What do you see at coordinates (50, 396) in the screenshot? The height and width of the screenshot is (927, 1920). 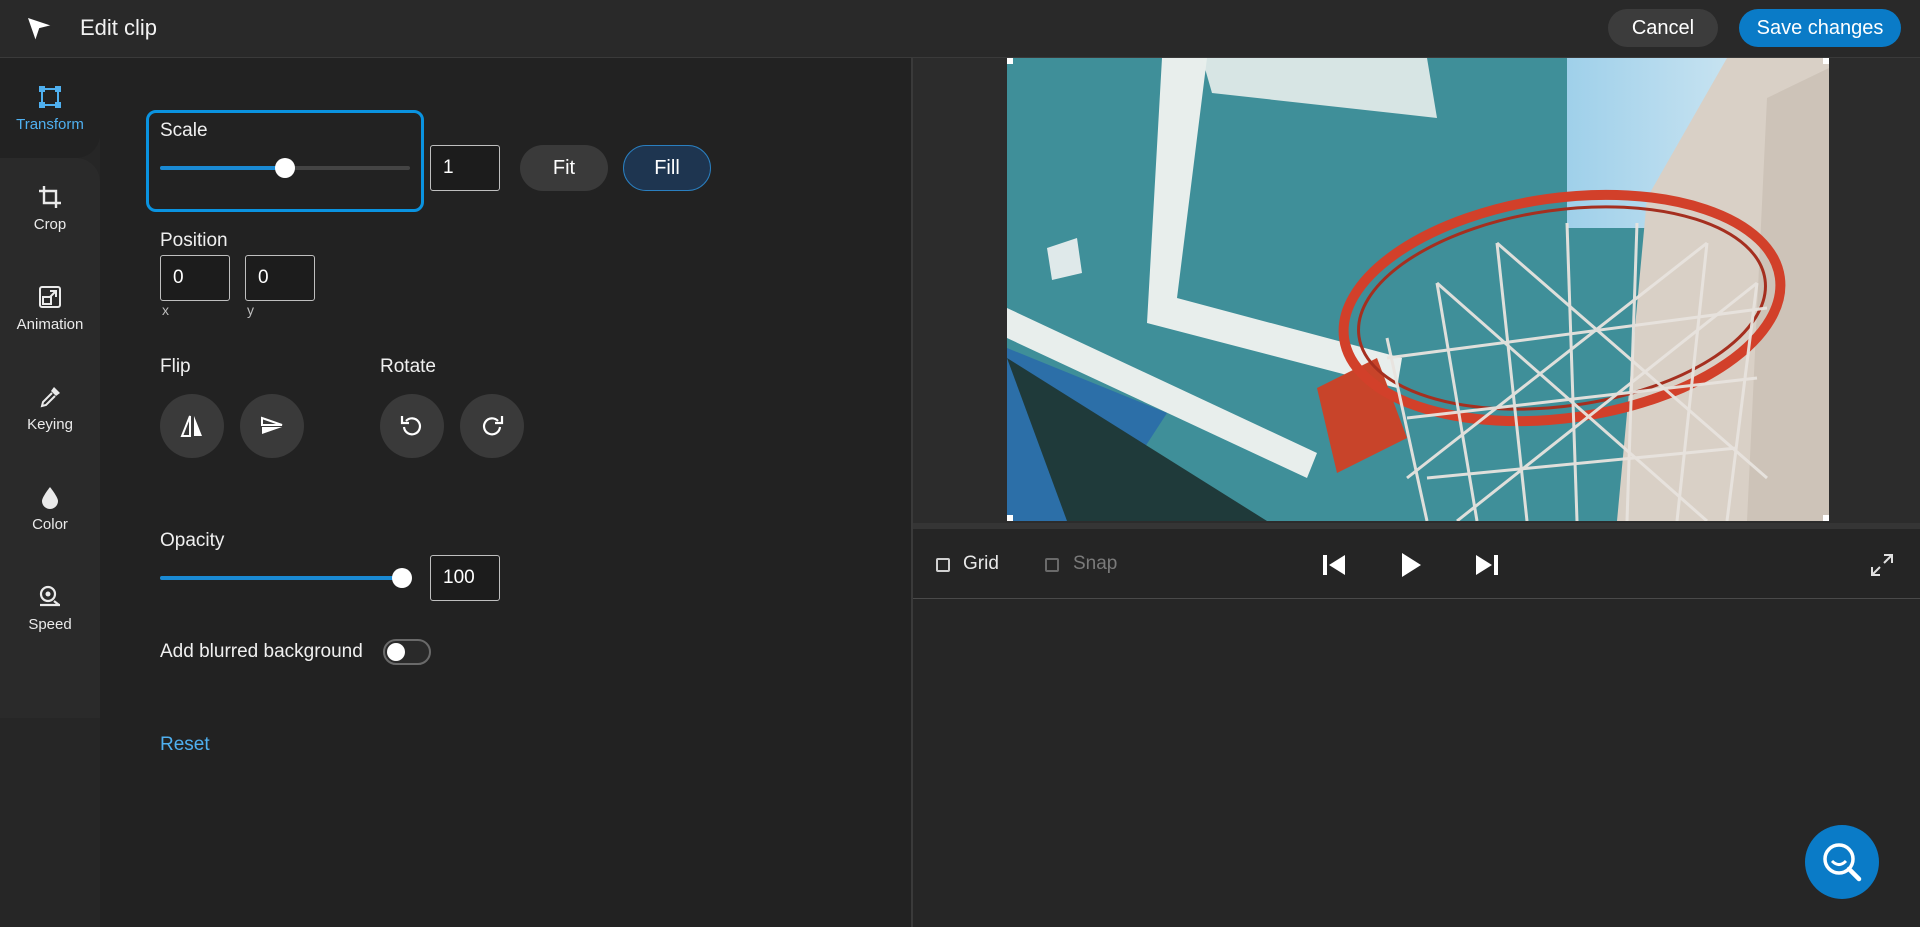 I see `eyedropper-icon` at bounding box center [50, 396].